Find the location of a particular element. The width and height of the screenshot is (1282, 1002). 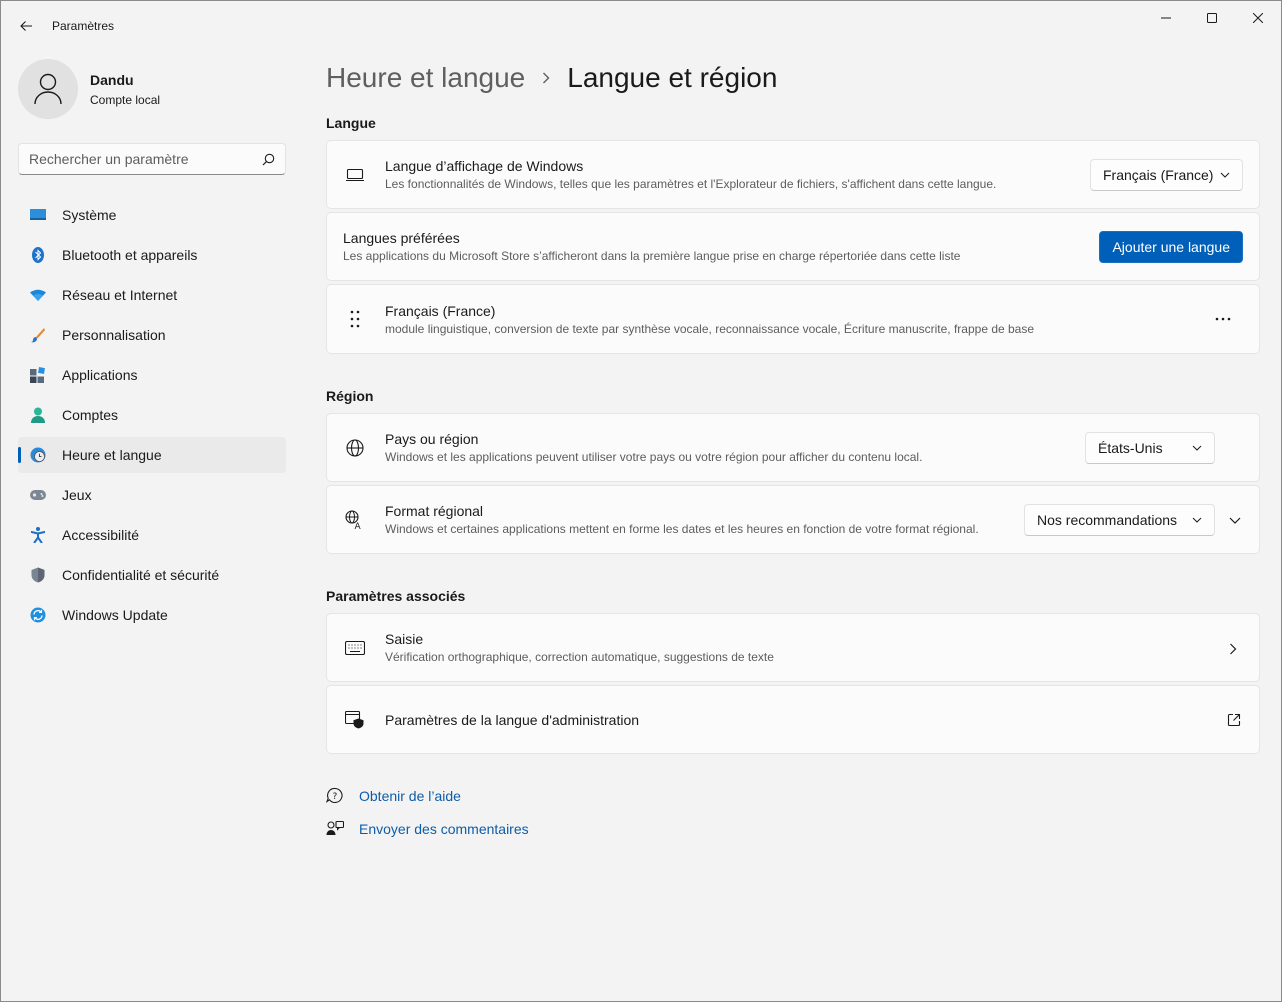

country-region-title: Pays ou région is located at coordinates (432, 439).